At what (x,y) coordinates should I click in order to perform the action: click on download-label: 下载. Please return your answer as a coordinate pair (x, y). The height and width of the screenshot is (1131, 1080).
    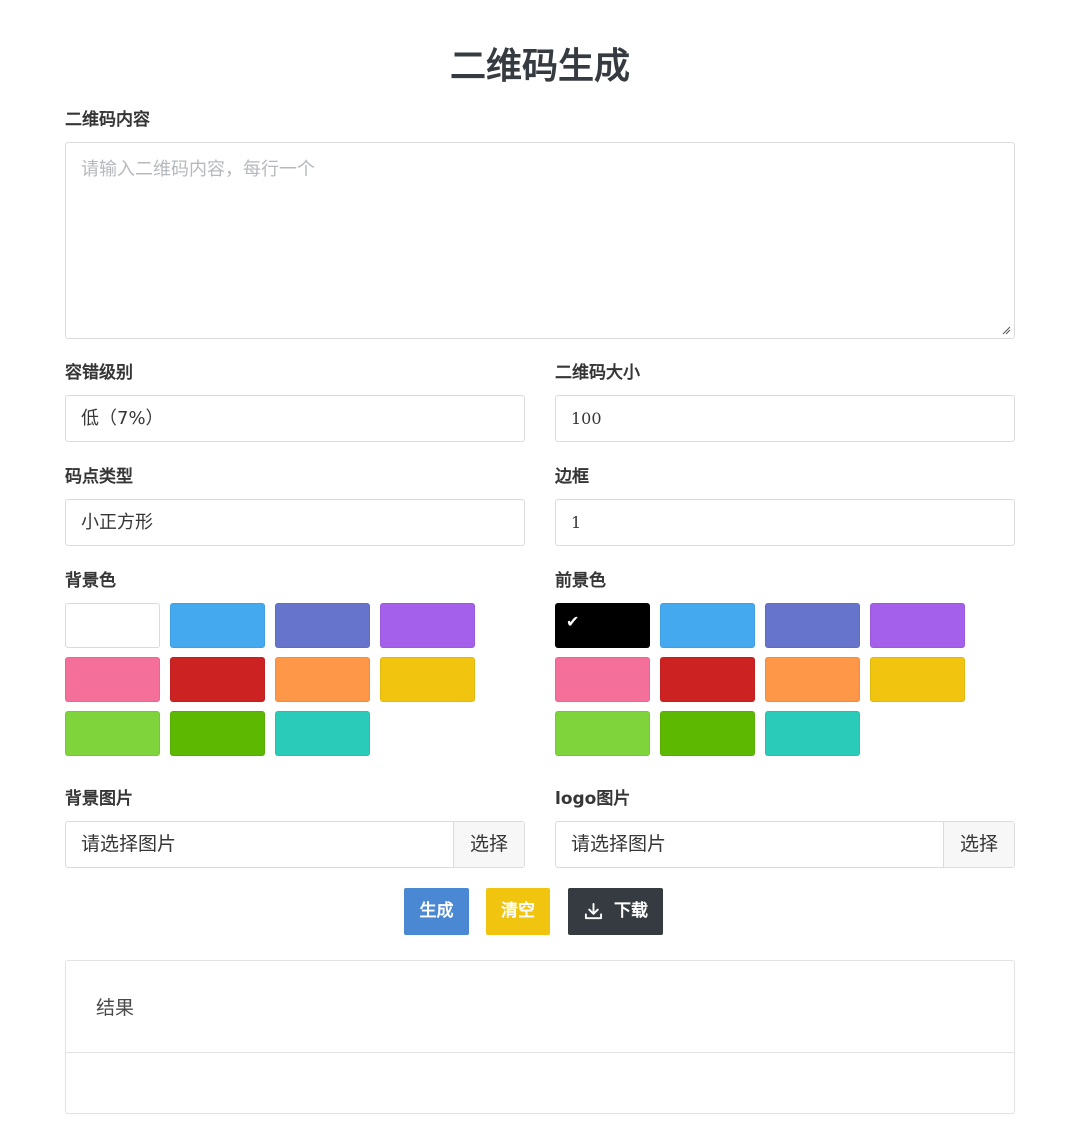
    Looking at the image, I should click on (631, 911).